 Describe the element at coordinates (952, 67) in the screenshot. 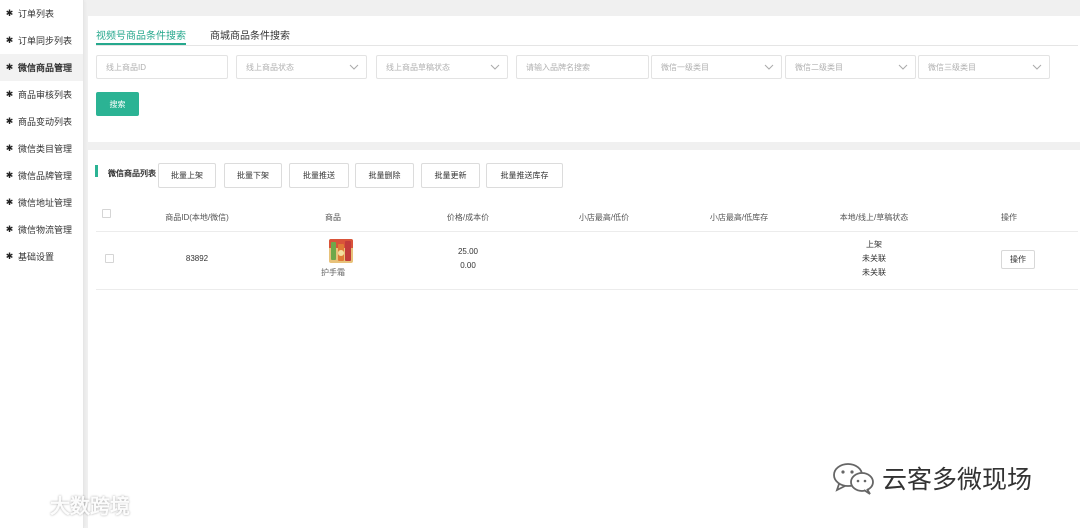

I see `select-placeholder: 微信三级类目` at that location.